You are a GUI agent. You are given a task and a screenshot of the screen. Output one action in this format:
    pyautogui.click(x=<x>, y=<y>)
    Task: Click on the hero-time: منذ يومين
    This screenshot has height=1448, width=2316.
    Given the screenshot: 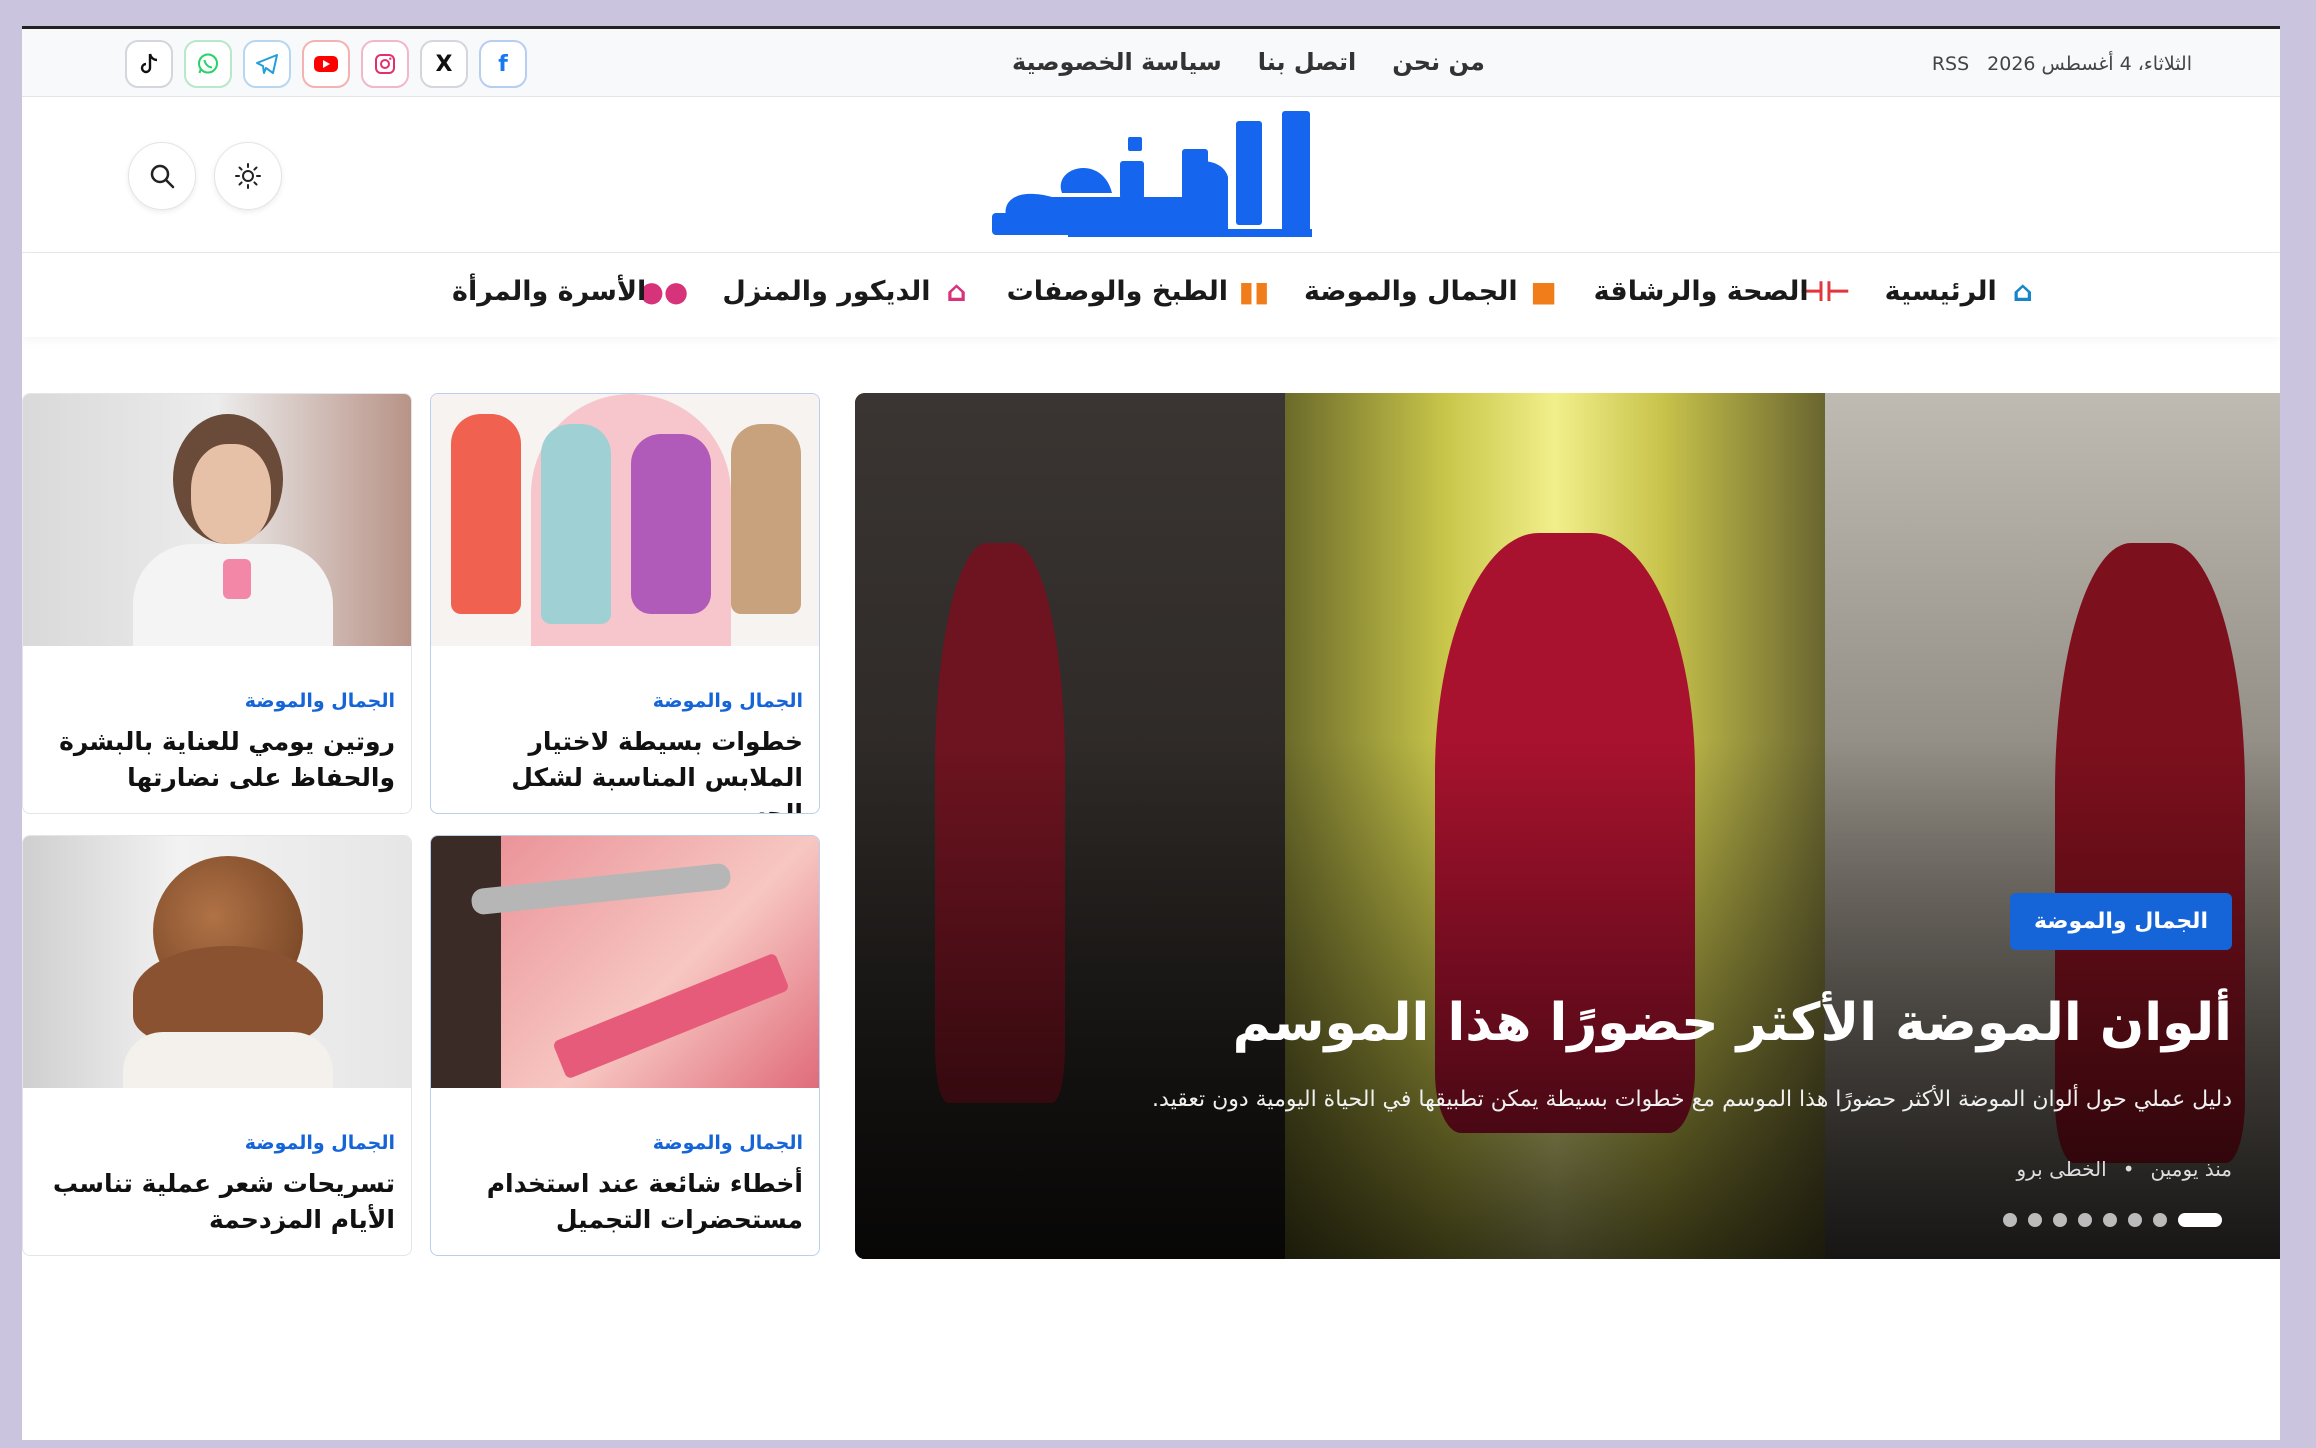 What is the action you would take?
    pyautogui.click(x=2191, y=1169)
    